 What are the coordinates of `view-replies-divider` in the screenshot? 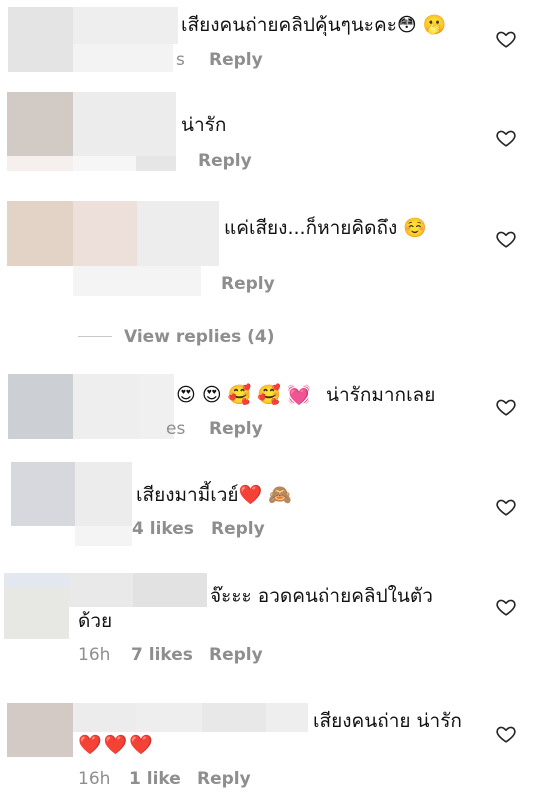 It's located at (95, 336).